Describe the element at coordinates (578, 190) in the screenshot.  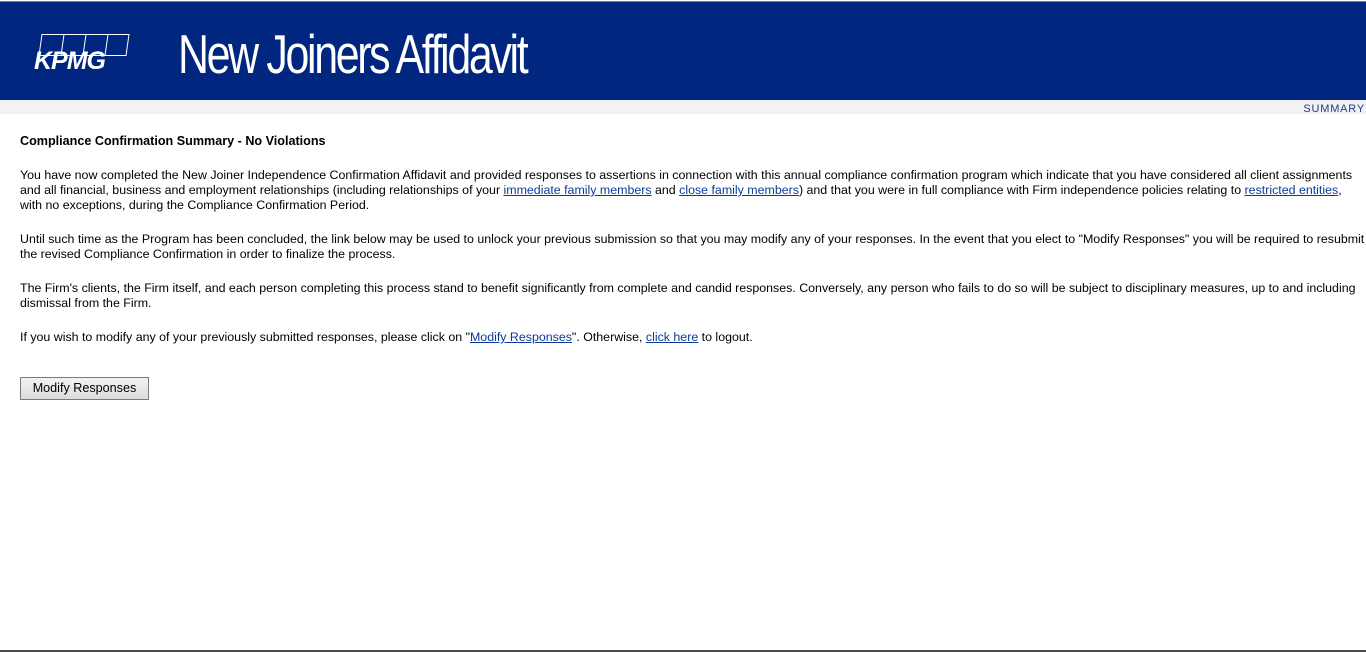
I see `immediate-family-members-link: immediate family members` at that location.